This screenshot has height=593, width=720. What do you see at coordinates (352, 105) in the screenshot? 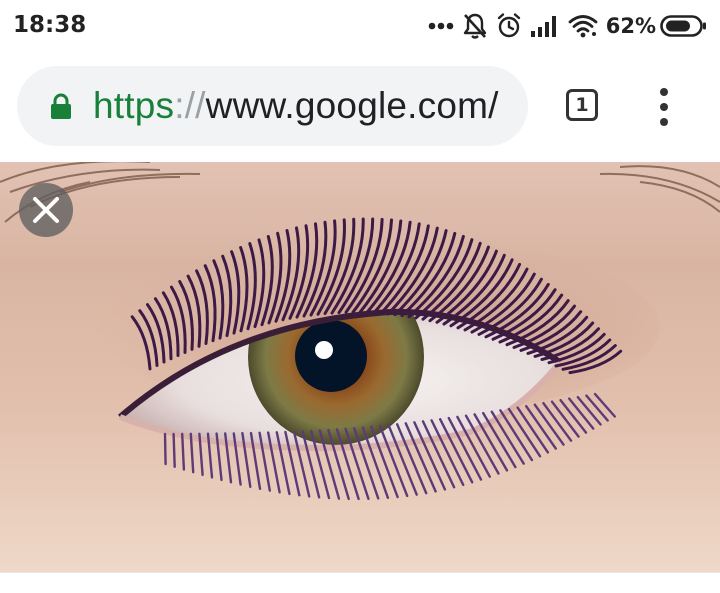
I see `url-host: www.google.com/` at bounding box center [352, 105].